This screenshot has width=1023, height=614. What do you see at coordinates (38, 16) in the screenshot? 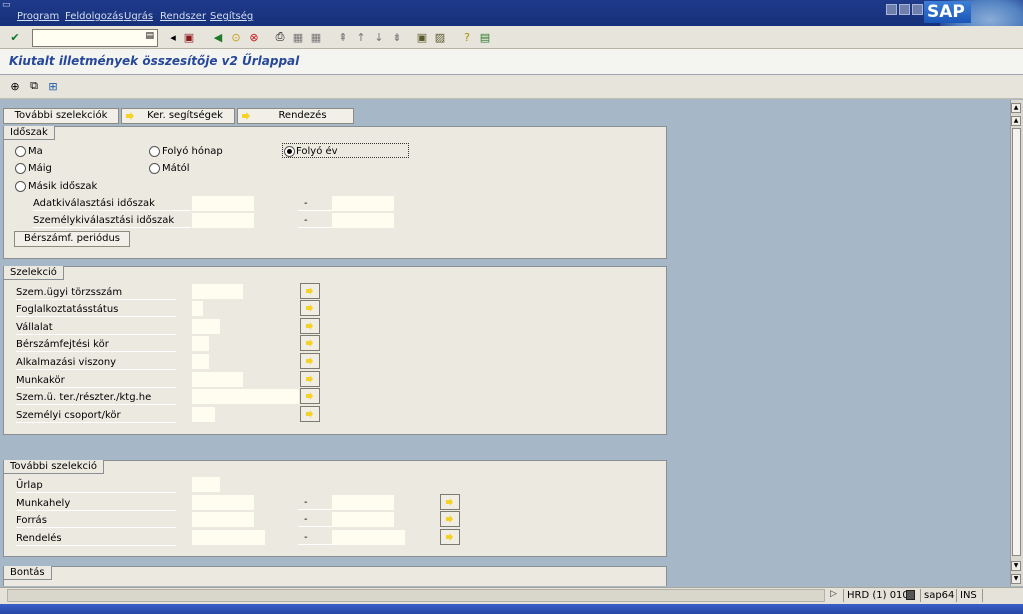
I see `menu-program: Program` at bounding box center [38, 16].